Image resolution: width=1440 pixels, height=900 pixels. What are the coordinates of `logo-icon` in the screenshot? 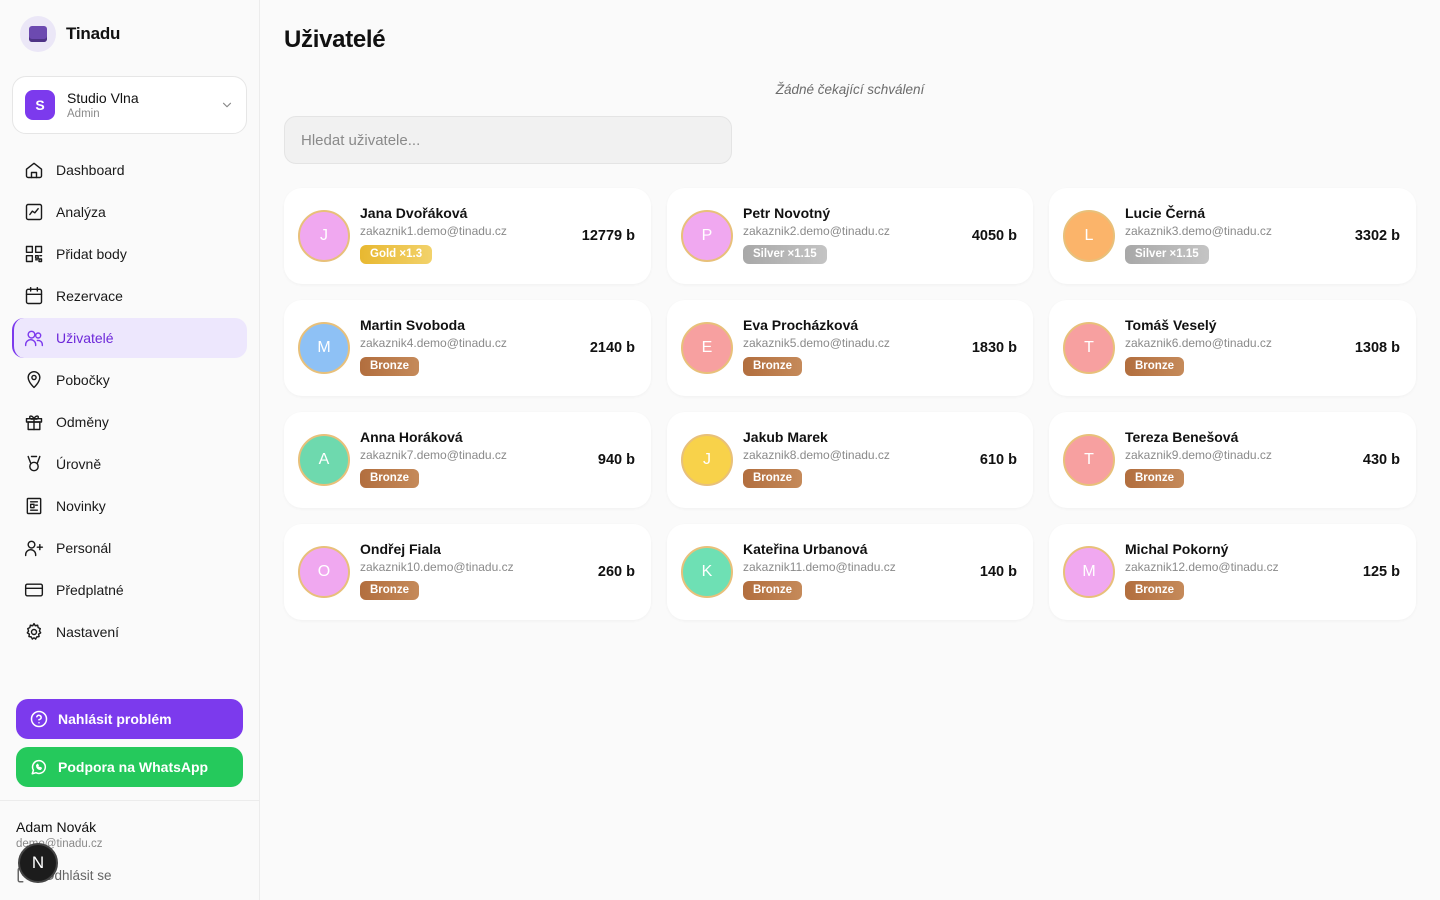 It's located at (38, 34).